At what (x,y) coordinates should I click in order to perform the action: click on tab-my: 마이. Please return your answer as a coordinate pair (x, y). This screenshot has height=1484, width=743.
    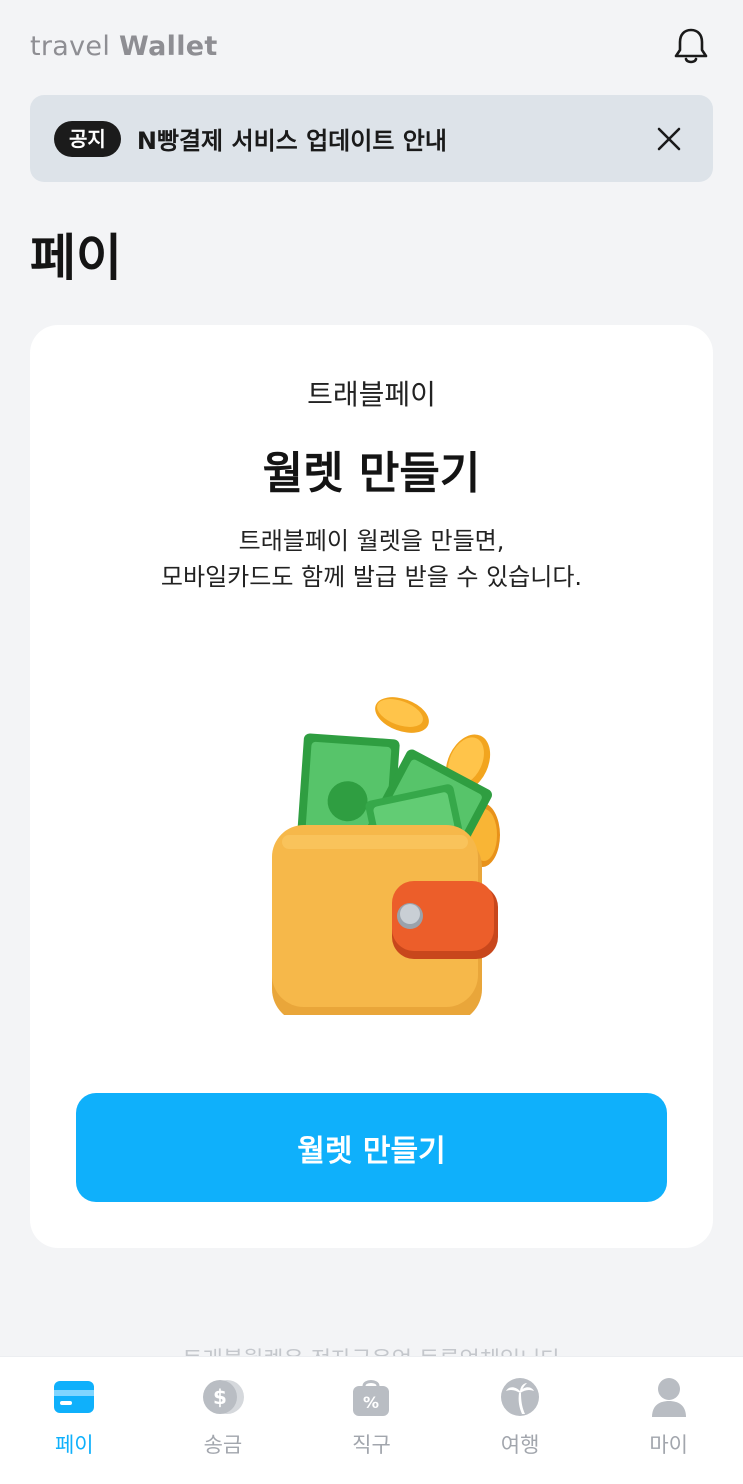
    Looking at the image, I should click on (668, 1420).